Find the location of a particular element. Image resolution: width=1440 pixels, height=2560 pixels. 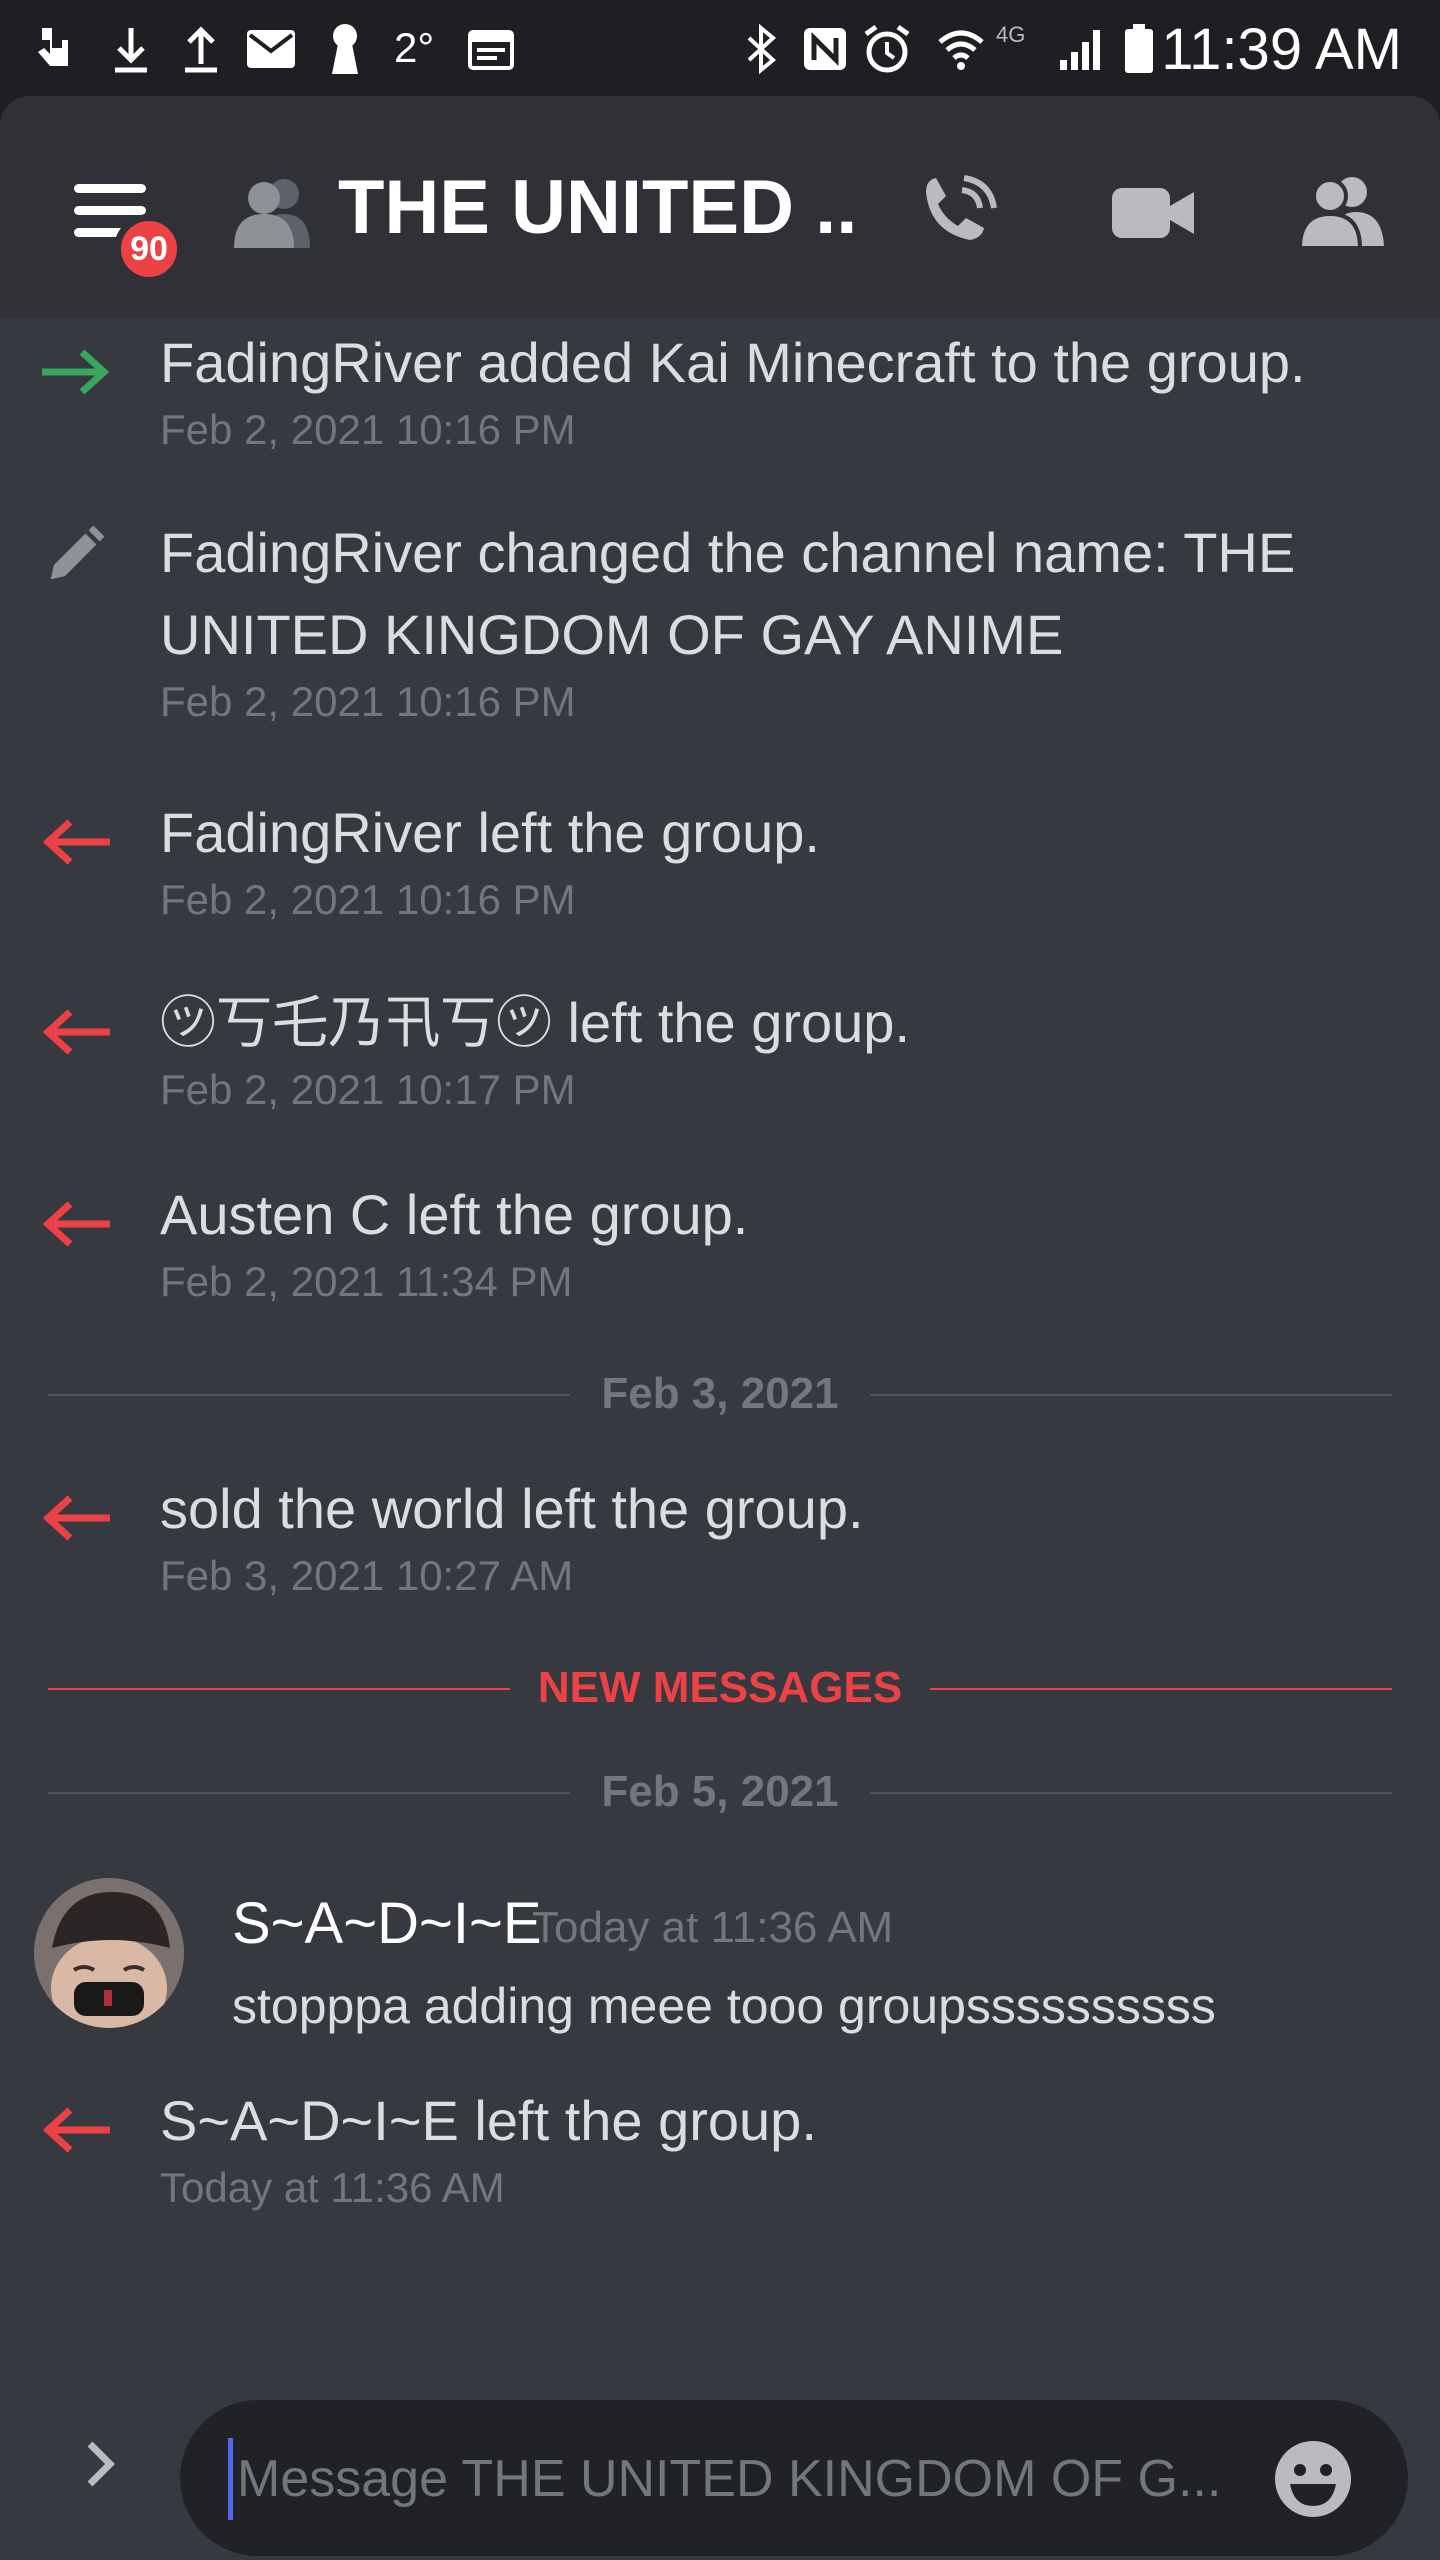

date-divider: Feb 5, 2021 is located at coordinates (720, 1792).